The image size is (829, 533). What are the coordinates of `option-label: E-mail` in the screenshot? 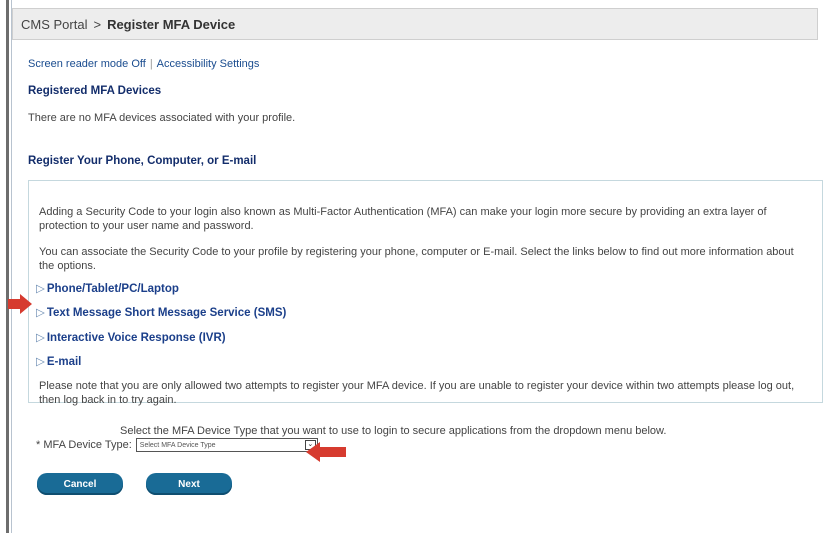 It's located at (64, 362).